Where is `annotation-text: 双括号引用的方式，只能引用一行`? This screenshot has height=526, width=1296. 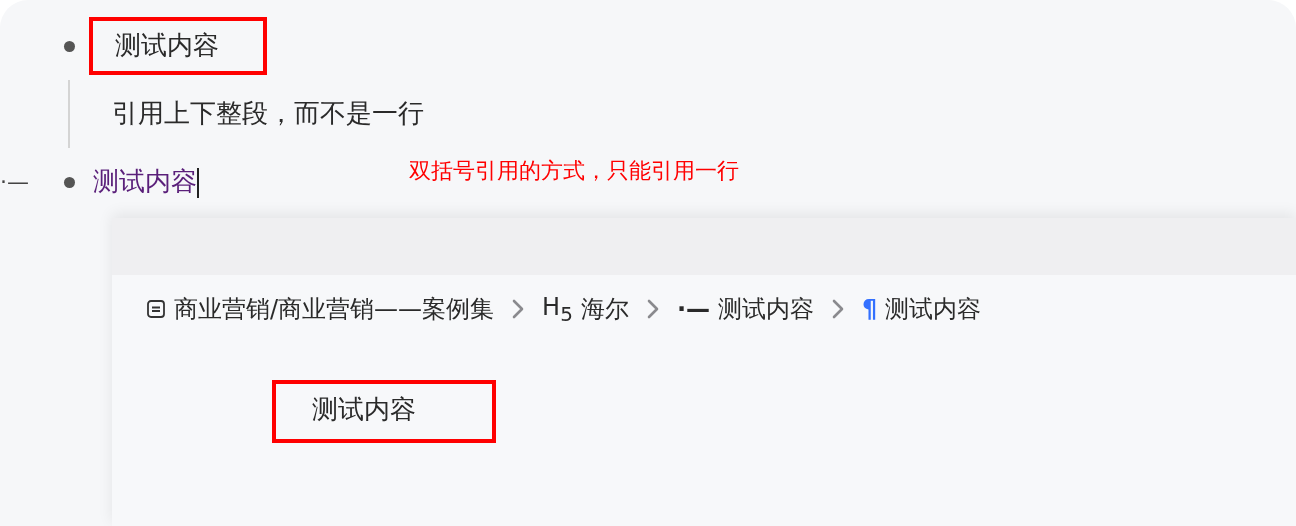 annotation-text: 双括号引用的方式，只能引用一行 is located at coordinates (574, 171).